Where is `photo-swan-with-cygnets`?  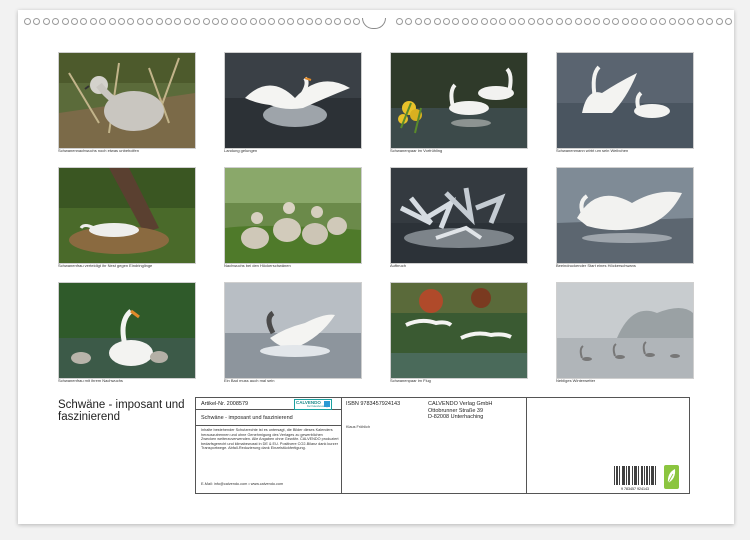 photo-swan-with-cygnets is located at coordinates (127, 330).